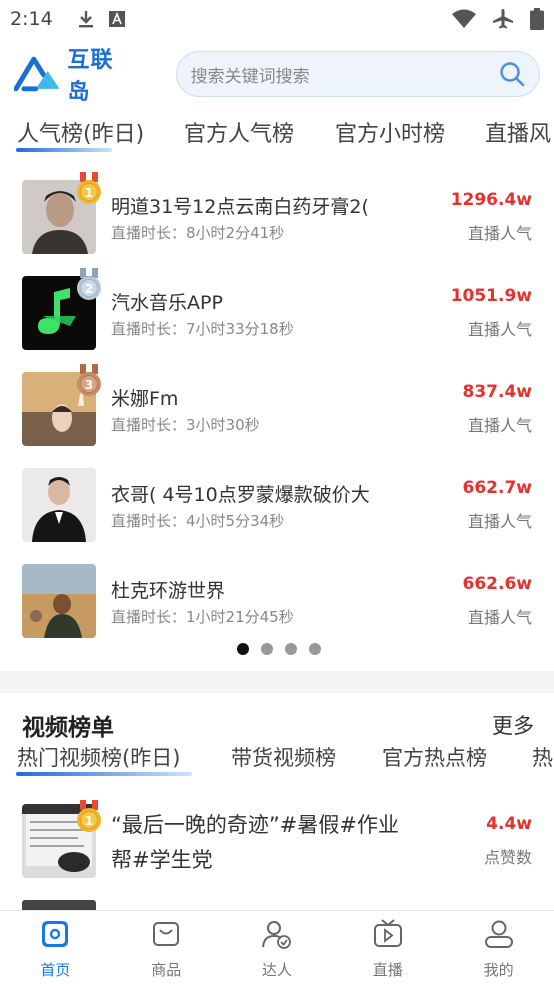 The width and height of the screenshot is (554, 984). Describe the element at coordinates (464, 18) in the screenshot. I see `wifi-icon` at that location.